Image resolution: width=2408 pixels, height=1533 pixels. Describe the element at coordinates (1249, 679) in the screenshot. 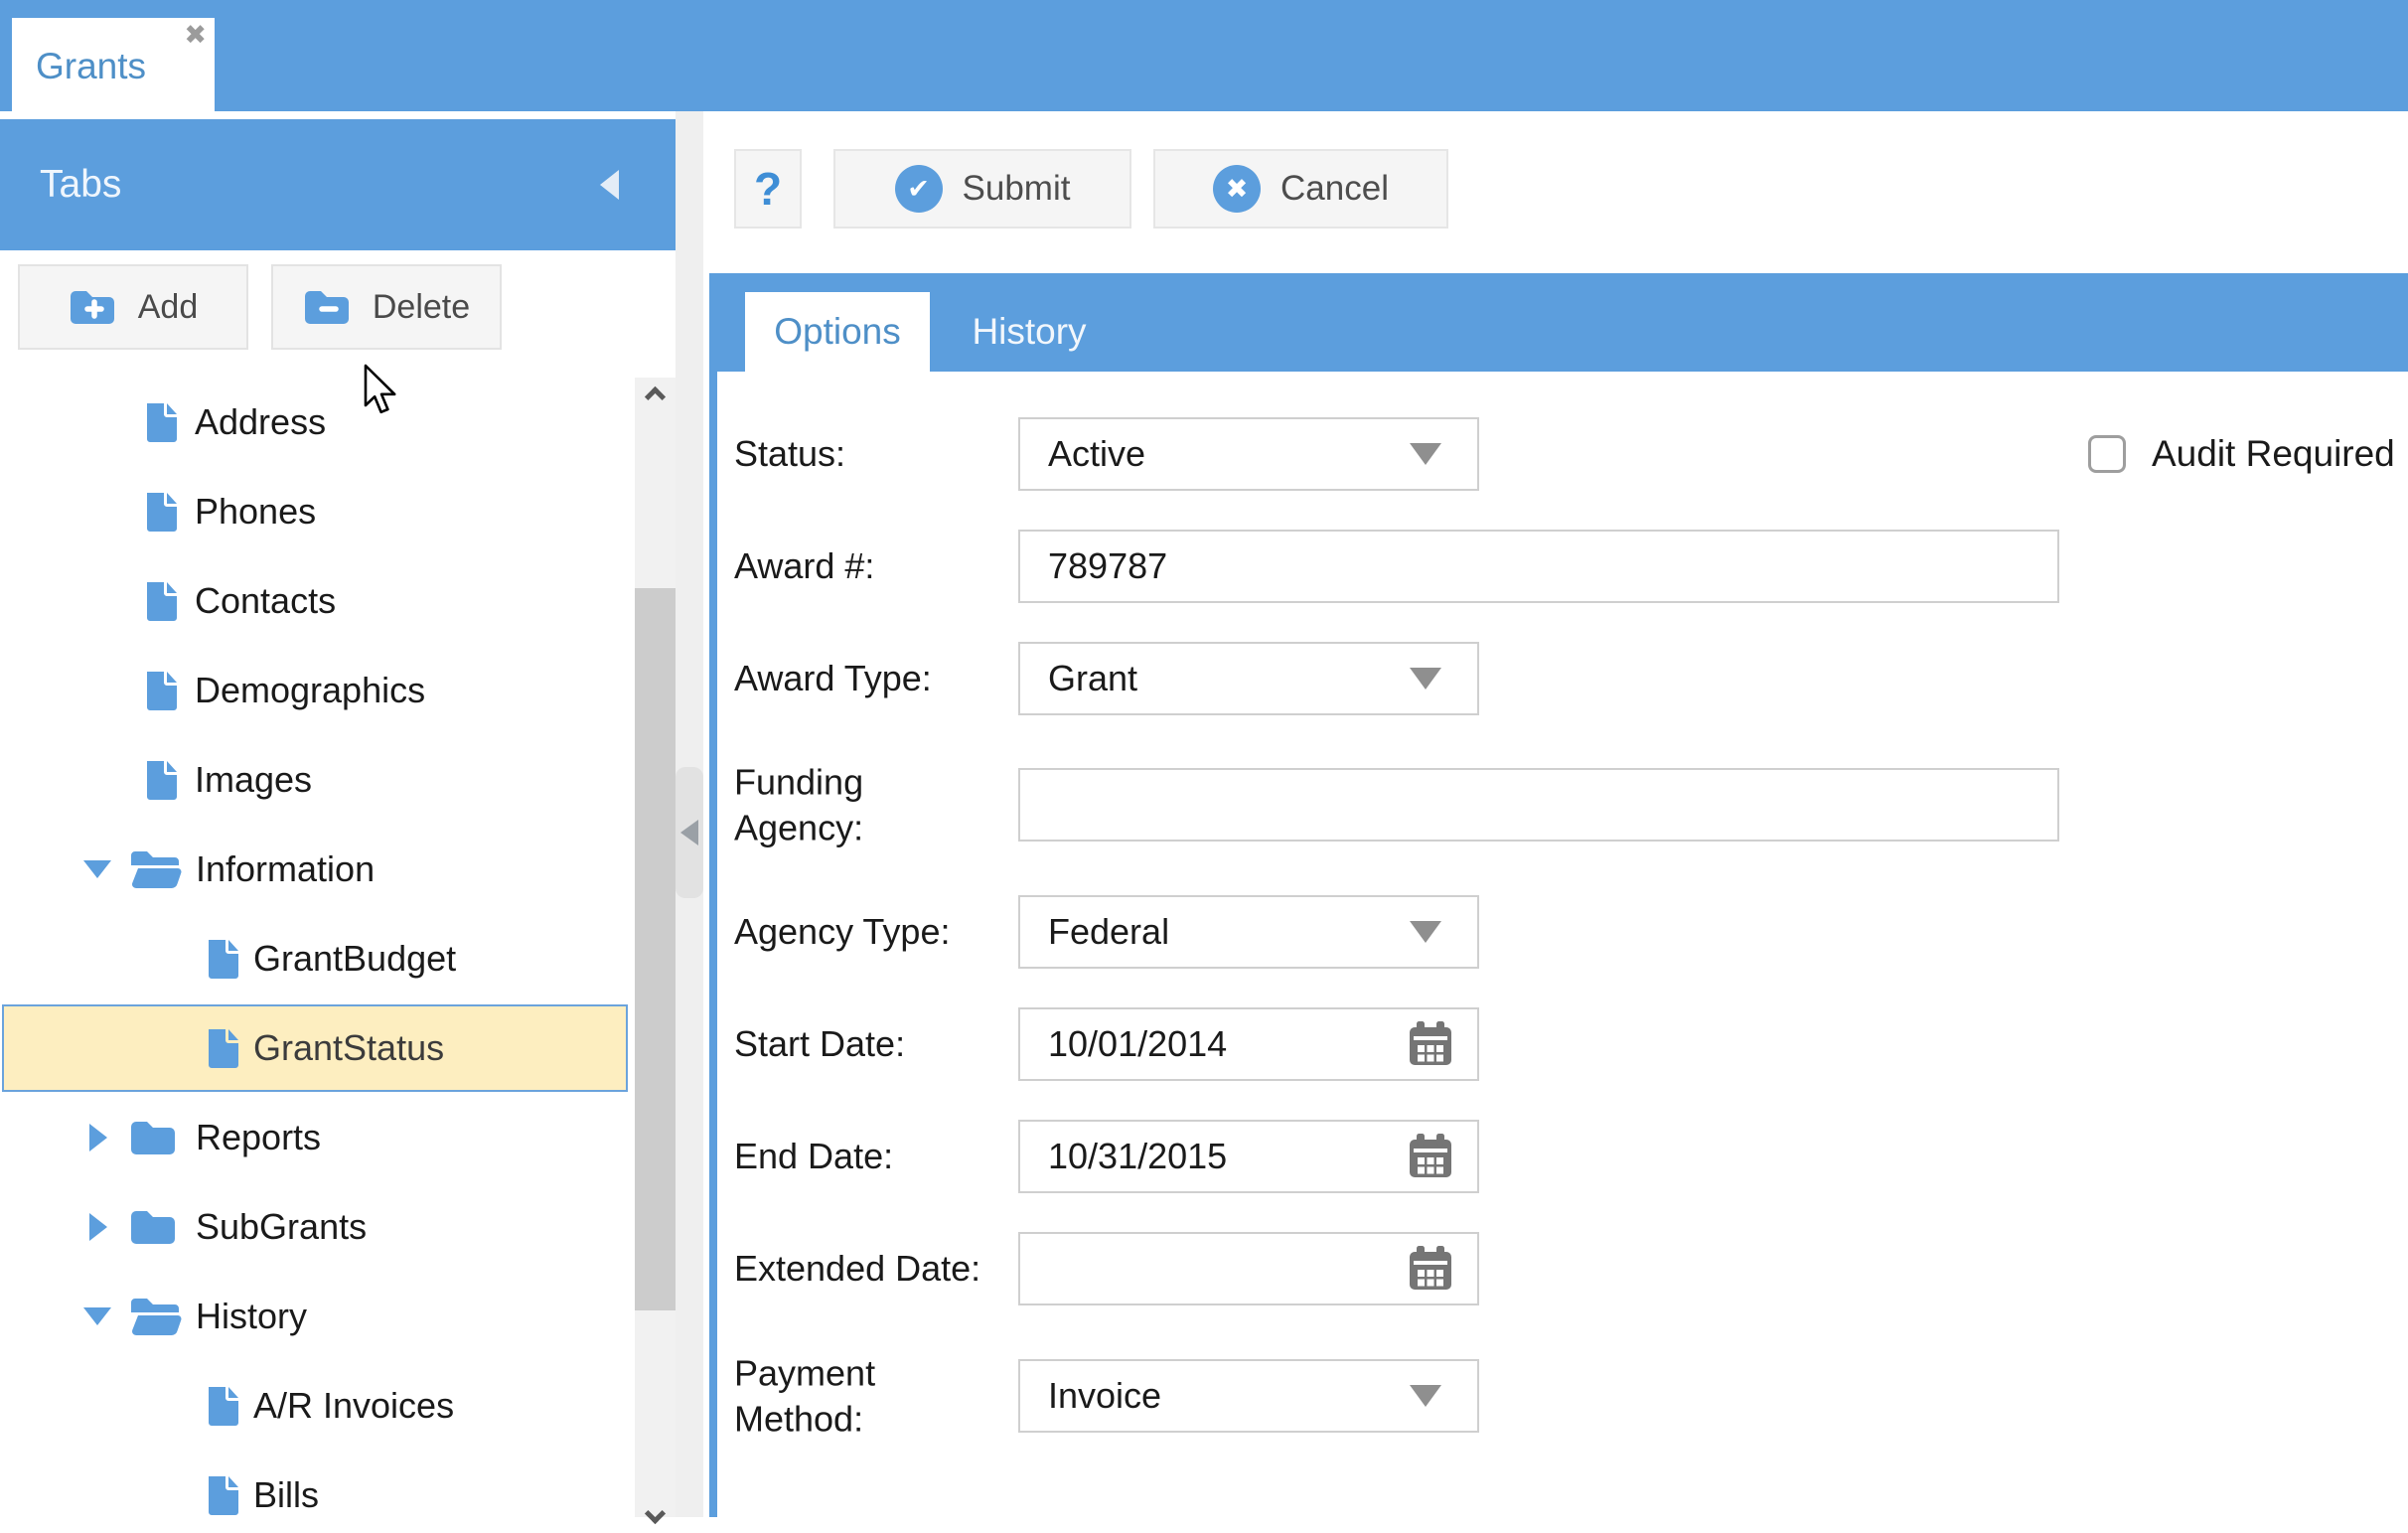

I see `award-type-dropdown: Grant` at that location.